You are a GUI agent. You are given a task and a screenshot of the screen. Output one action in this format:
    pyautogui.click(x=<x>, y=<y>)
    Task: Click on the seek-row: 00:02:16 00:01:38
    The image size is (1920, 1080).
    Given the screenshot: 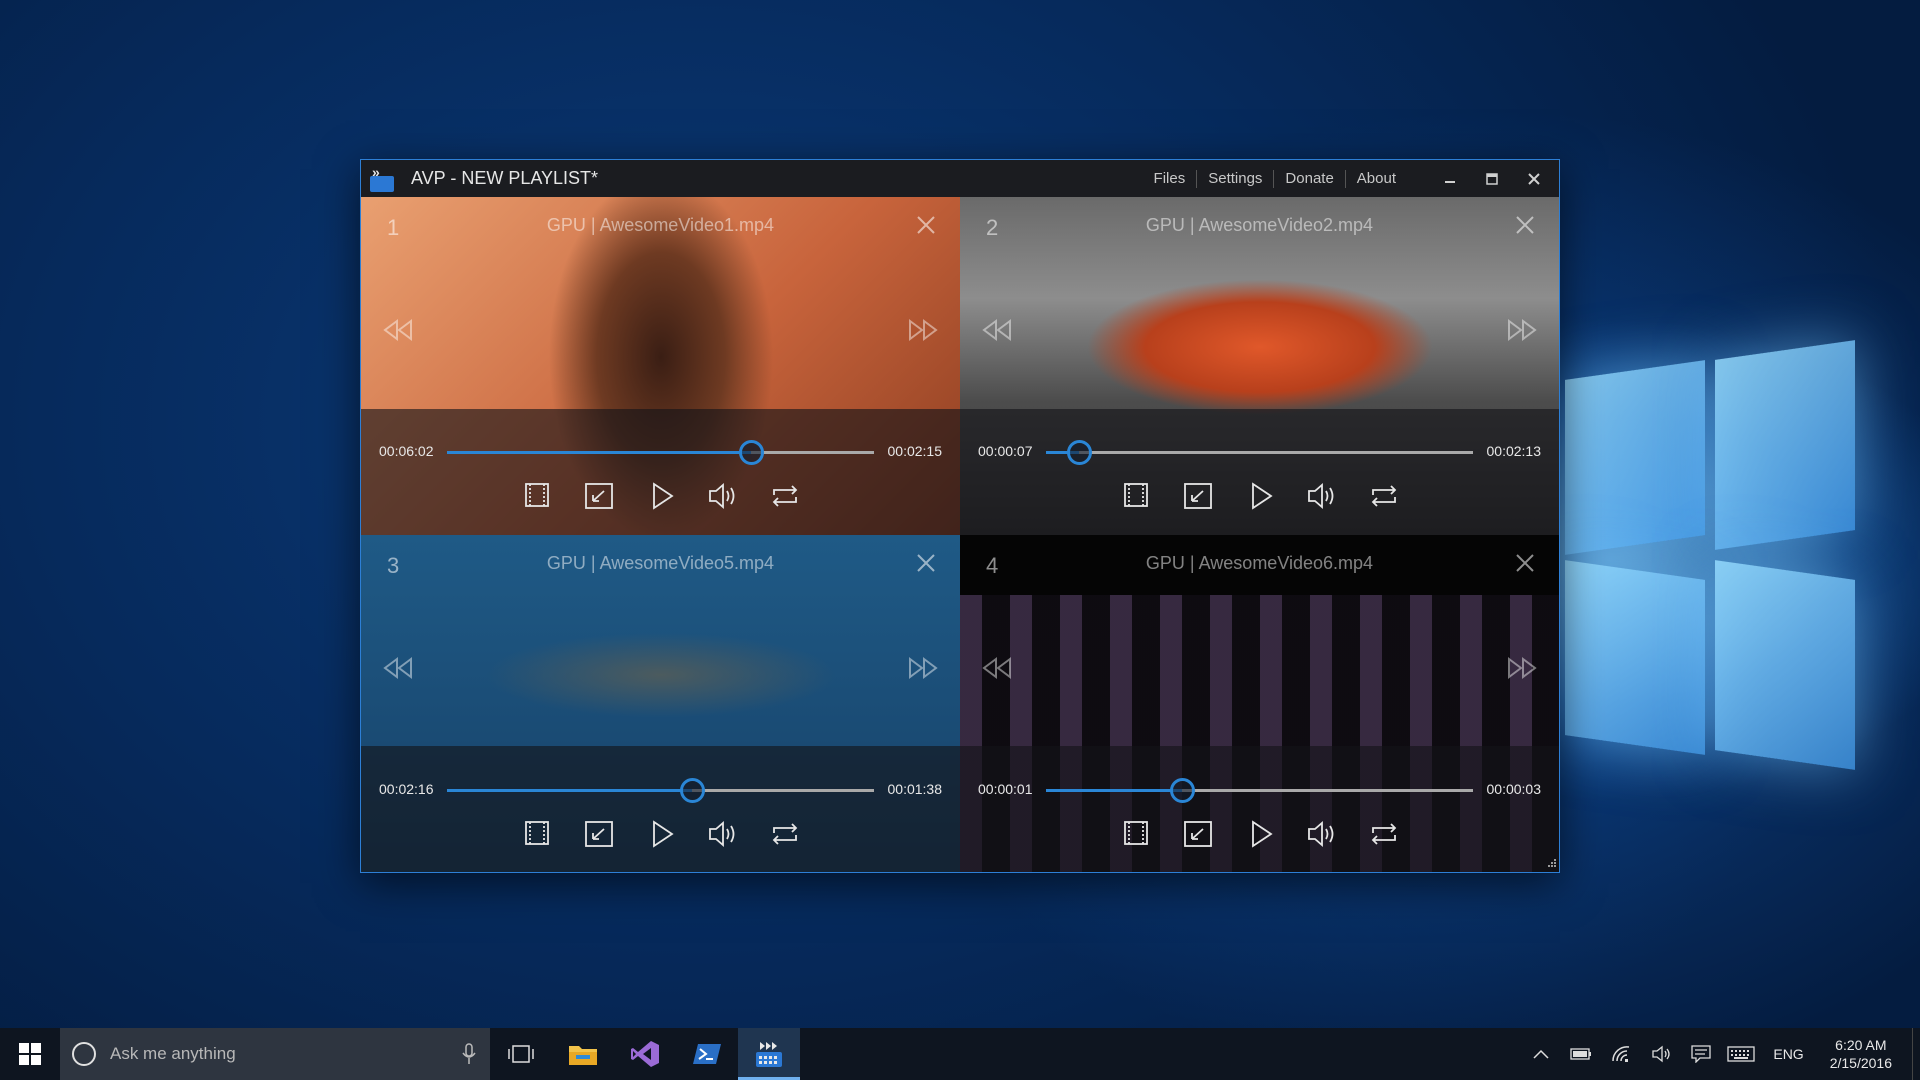 What is the action you would take?
    pyautogui.click(x=660, y=790)
    